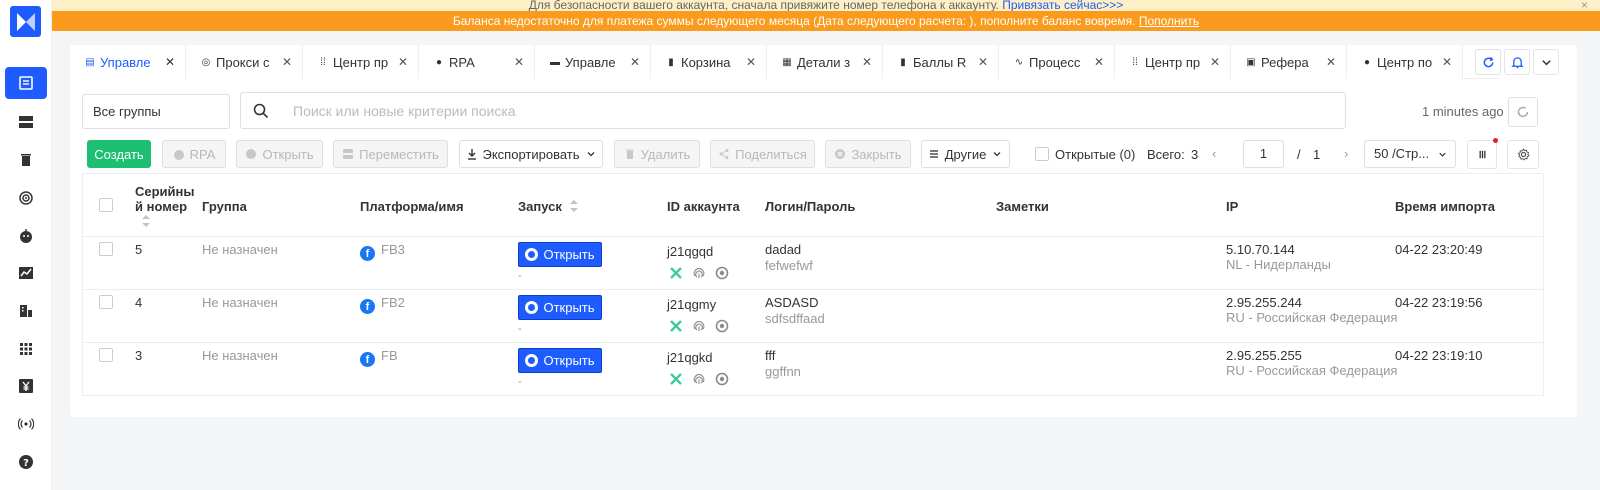 The height and width of the screenshot is (490, 1600). I want to click on app-logo, so click(25, 21).